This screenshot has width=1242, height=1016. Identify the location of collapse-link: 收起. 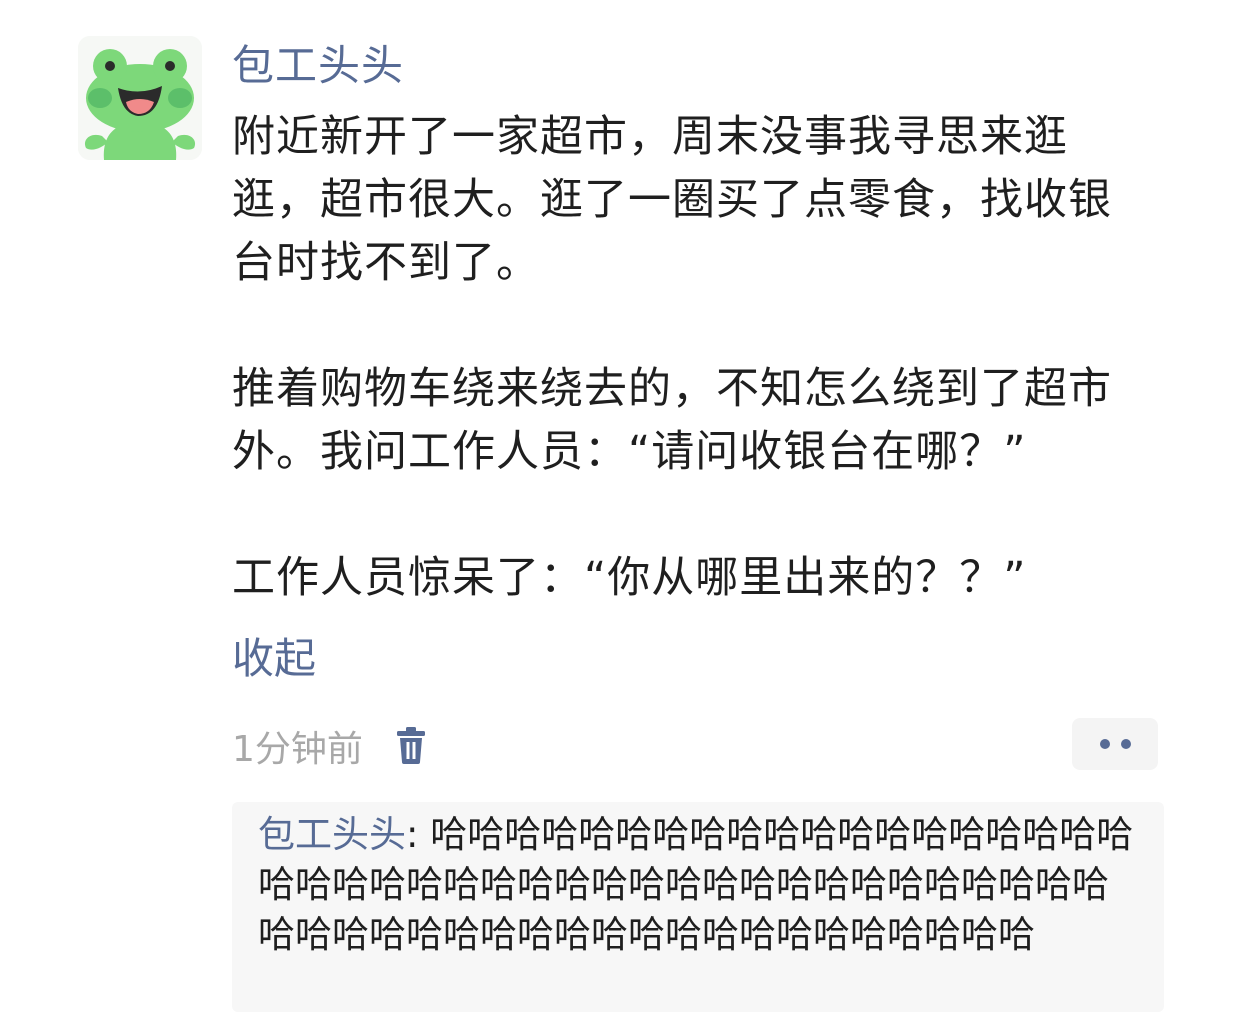
(274, 659).